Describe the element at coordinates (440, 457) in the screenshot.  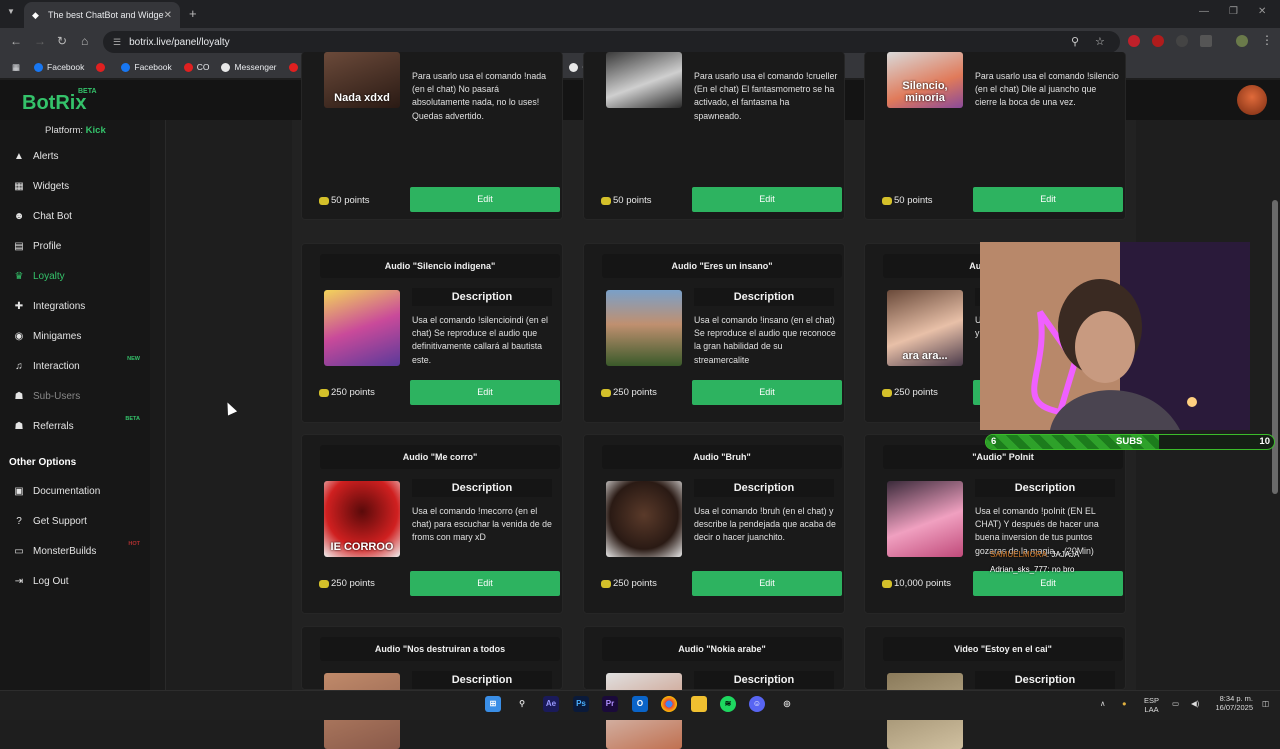
I see `reward-title: Audio "Me corro"` at that location.